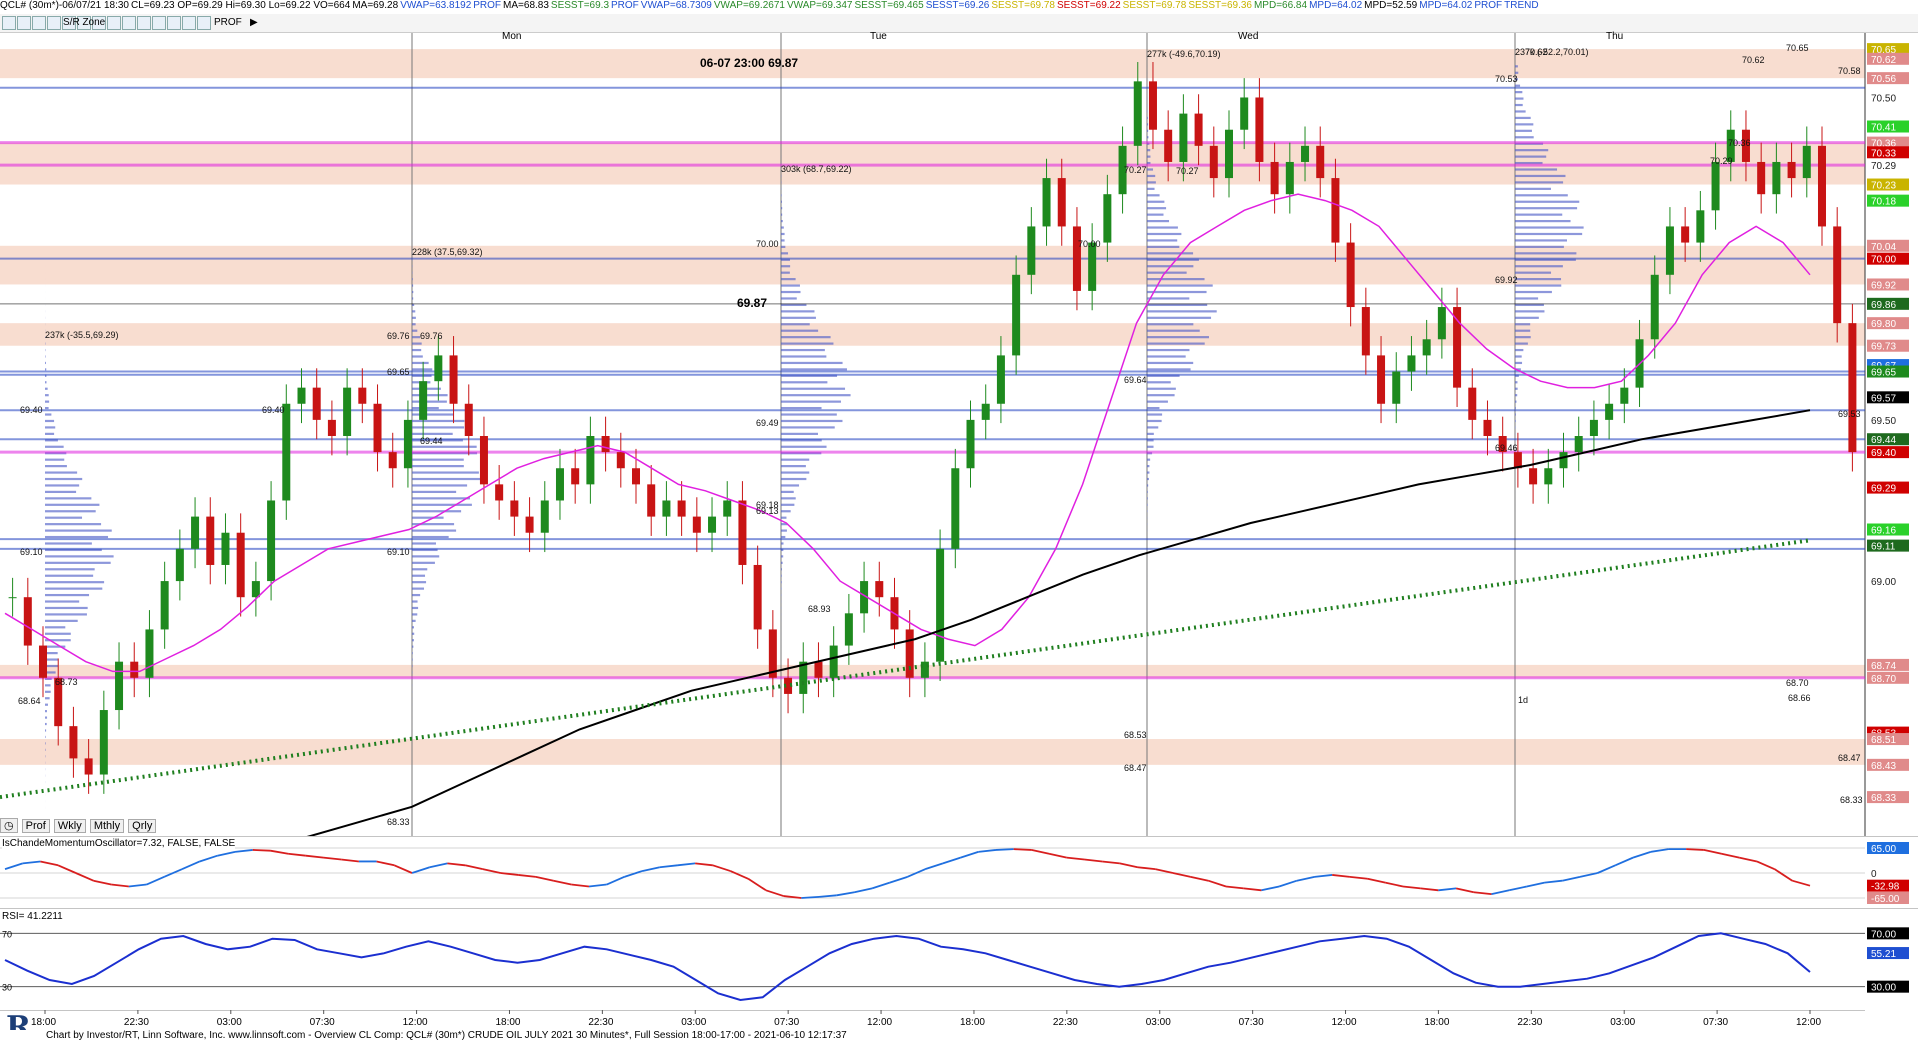  What do you see at coordinates (1883, 547) in the screenshot?
I see `price-tag-24: 69.11` at bounding box center [1883, 547].